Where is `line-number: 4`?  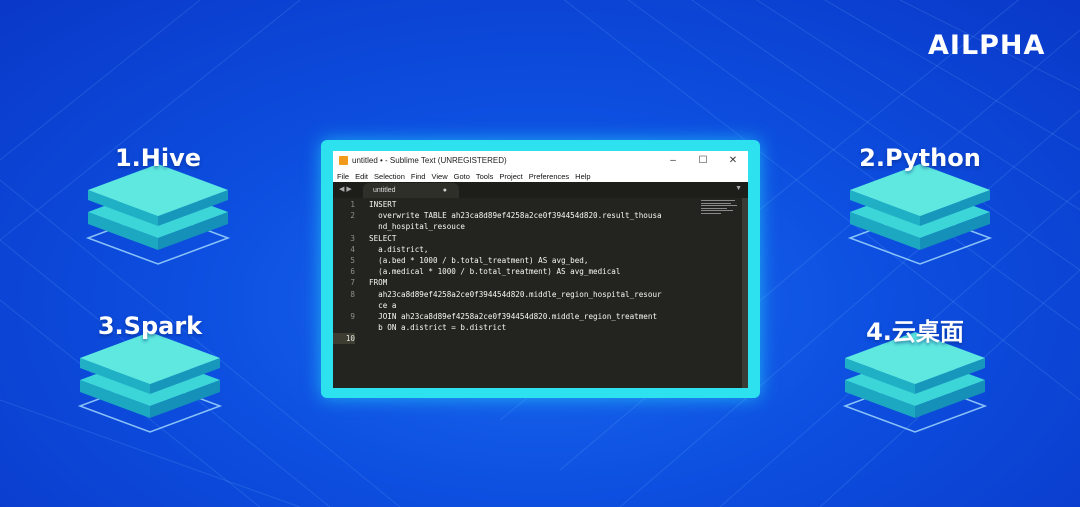 line-number: 4 is located at coordinates (352, 249).